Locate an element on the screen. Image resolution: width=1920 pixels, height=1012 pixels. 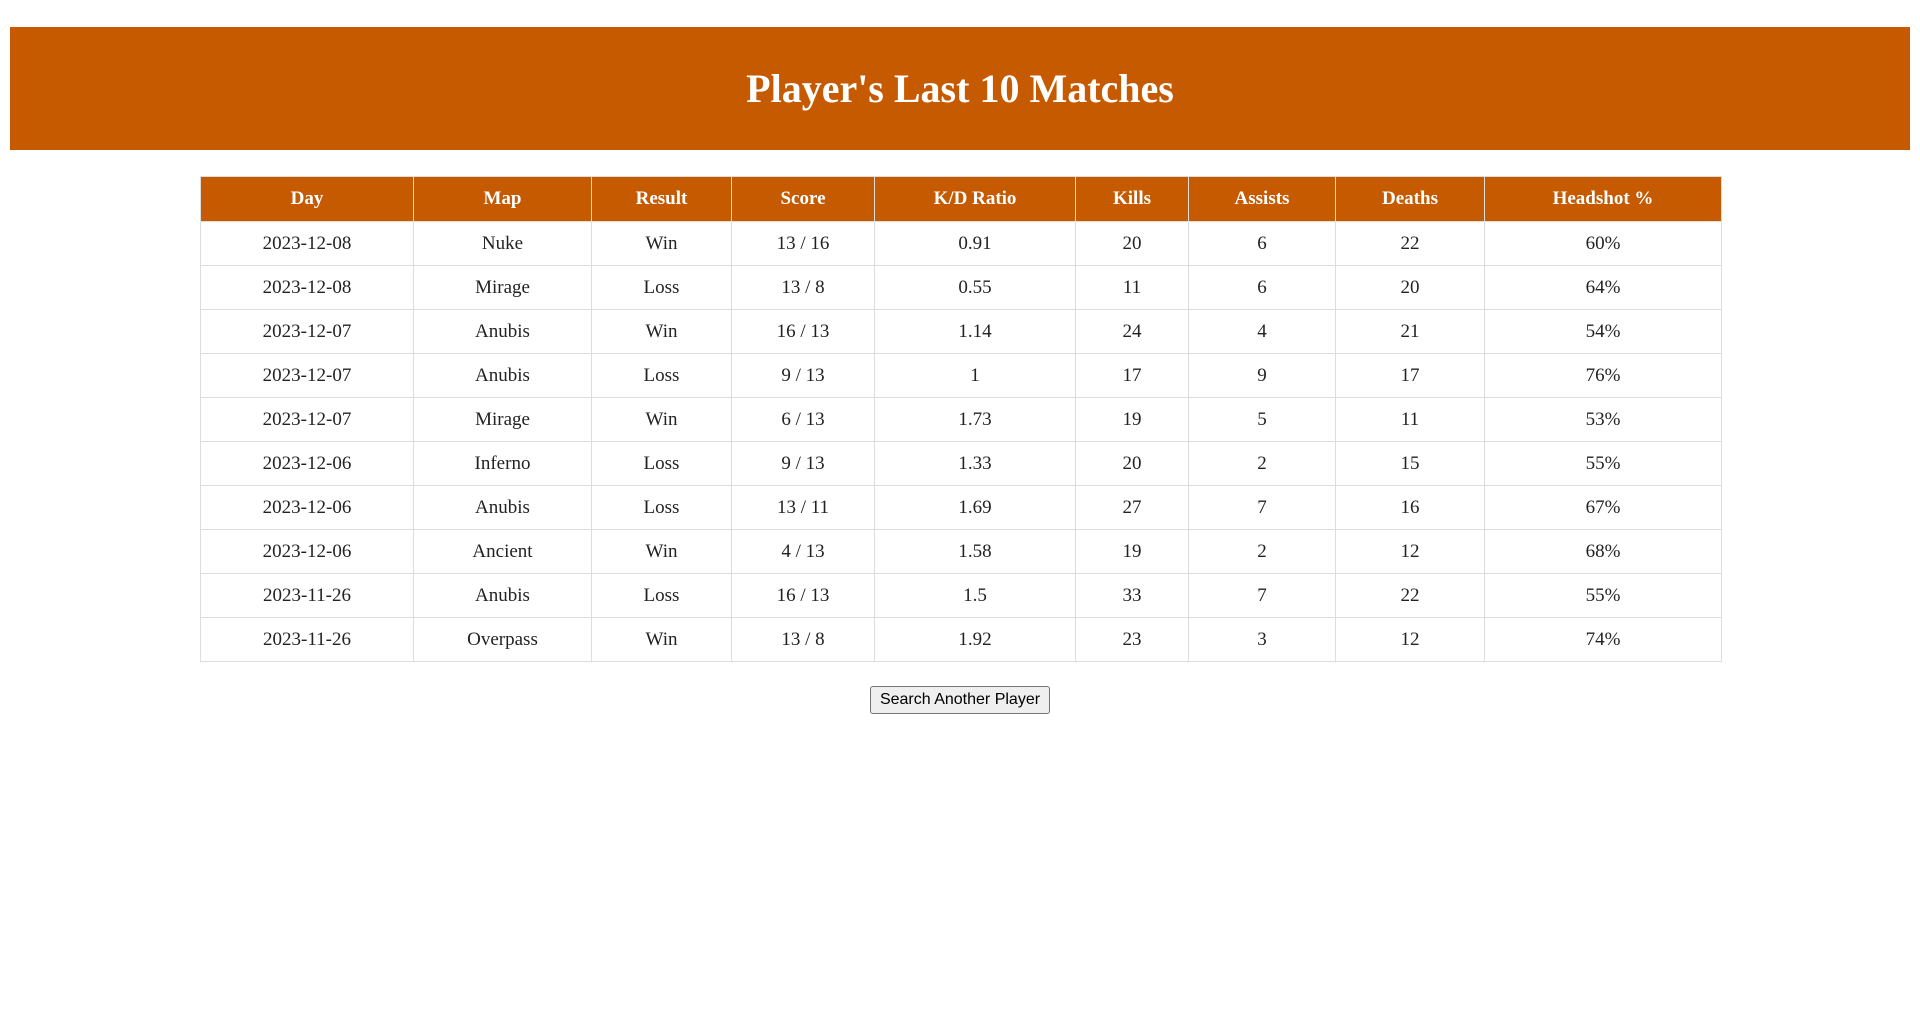
cell-map: Inferno is located at coordinates (502, 463).